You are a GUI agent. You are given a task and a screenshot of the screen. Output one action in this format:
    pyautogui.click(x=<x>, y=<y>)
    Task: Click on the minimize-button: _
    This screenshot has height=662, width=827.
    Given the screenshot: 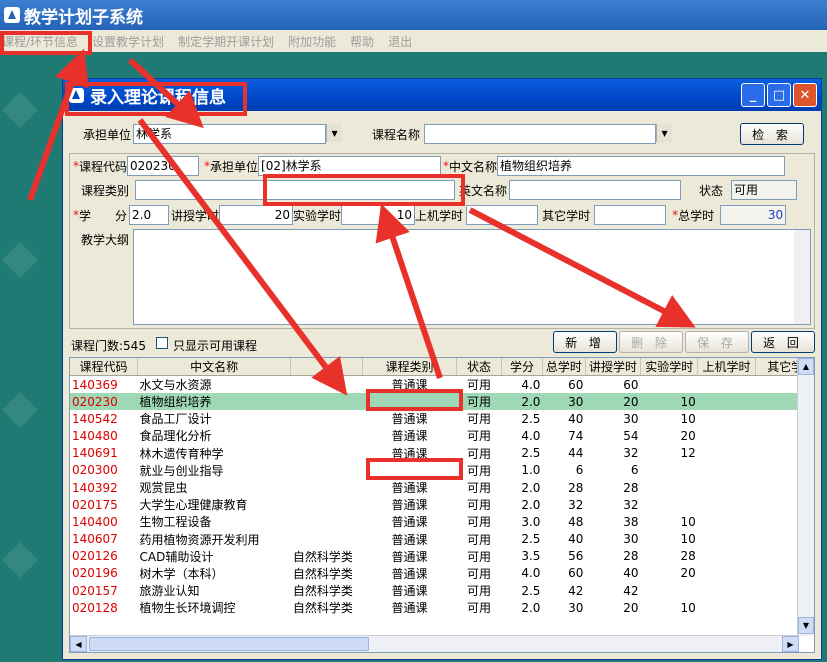 What is the action you would take?
    pyautogui.click(x=753, y=95)
    